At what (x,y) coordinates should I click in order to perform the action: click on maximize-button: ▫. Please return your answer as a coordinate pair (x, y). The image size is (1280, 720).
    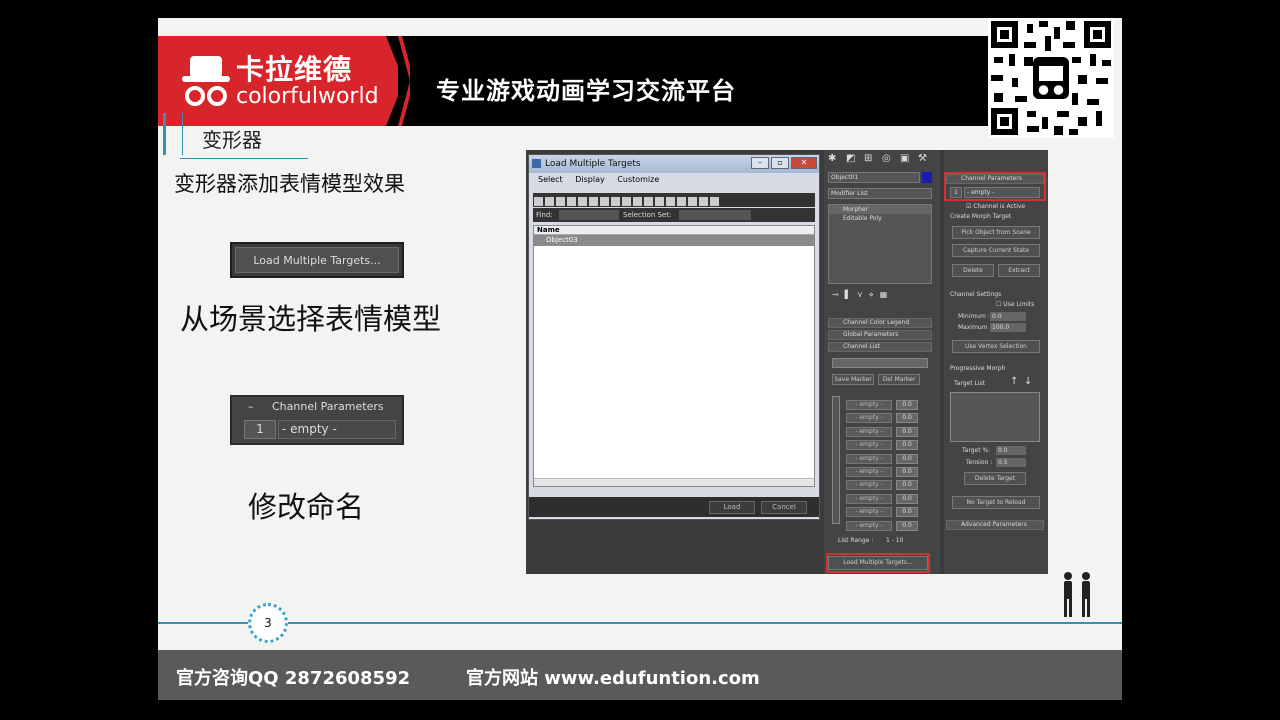
    Looking at the image, I should click on (780, 163).